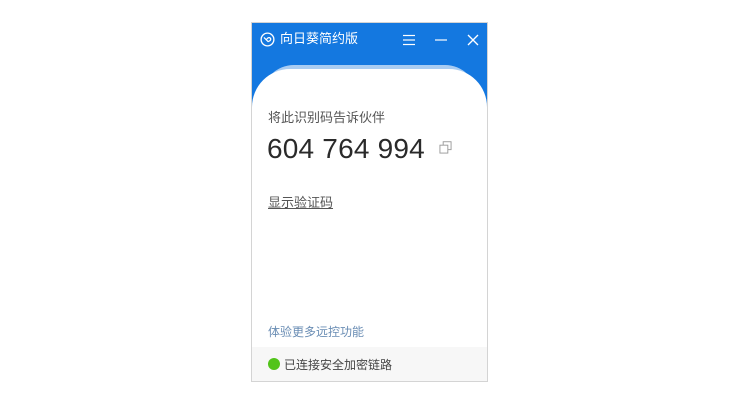 The image size is (752, 403). I want to click on connection-status-text: 已连接安全加密链路, so click(338, 365).